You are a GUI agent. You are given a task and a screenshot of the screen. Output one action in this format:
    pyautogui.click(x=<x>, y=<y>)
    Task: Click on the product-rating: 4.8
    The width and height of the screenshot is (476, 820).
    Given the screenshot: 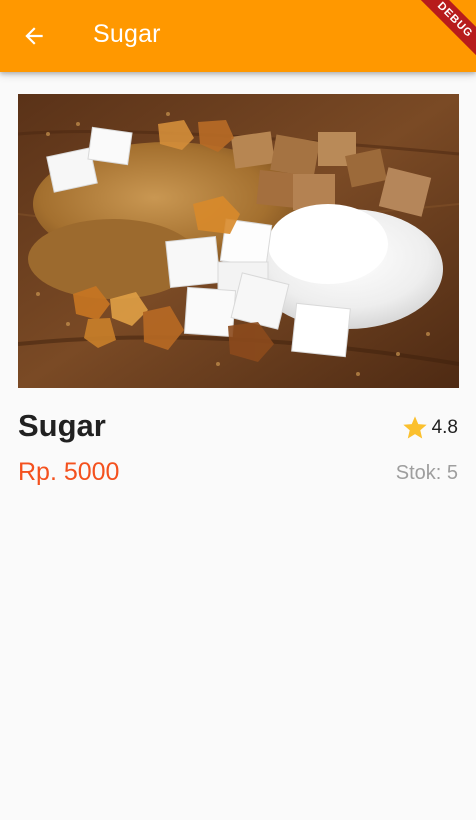 What is the action you would take?
    pyautogui.click(x=429, y=428)
    